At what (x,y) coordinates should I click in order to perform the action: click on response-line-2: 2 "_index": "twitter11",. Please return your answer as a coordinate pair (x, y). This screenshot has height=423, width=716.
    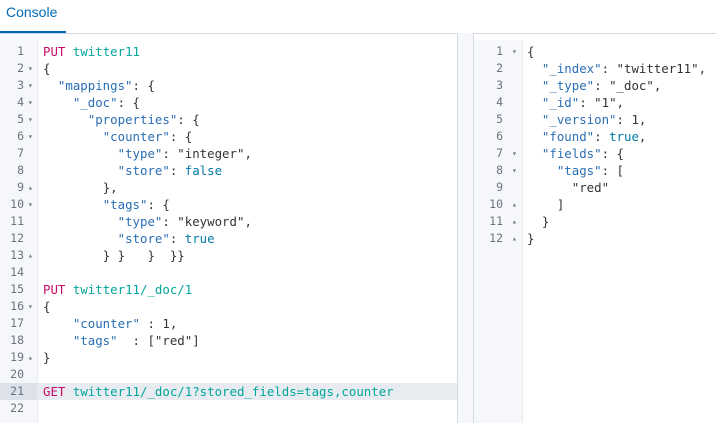
    Looking at the image, I should click on (595, 68).